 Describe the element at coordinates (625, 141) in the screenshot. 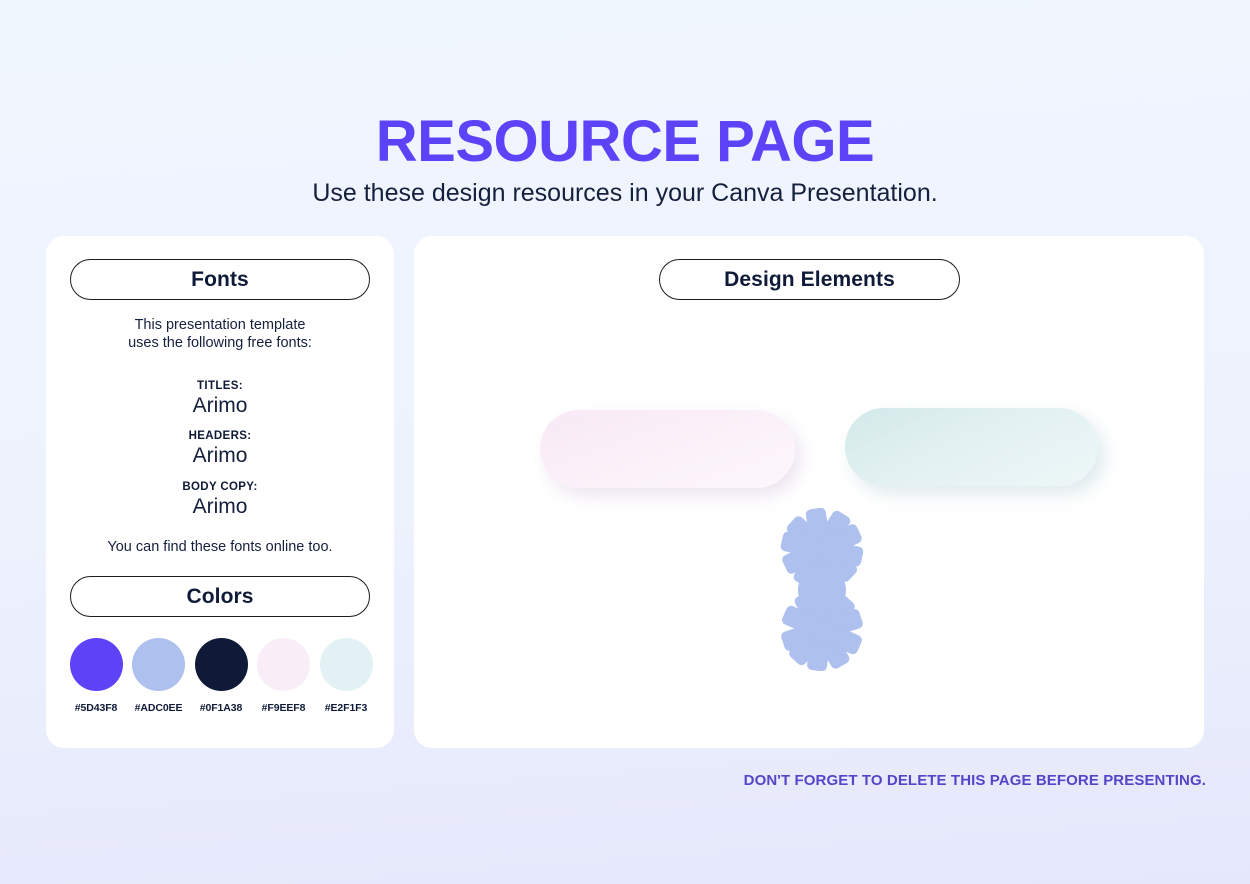

I see `page-title: RESOURCE PAGE` at that location.